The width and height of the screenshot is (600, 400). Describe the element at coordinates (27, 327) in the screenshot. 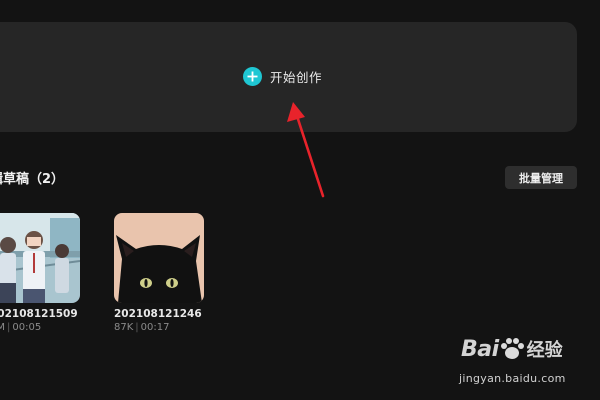

I see `draft-duration: 00:05` at that location.